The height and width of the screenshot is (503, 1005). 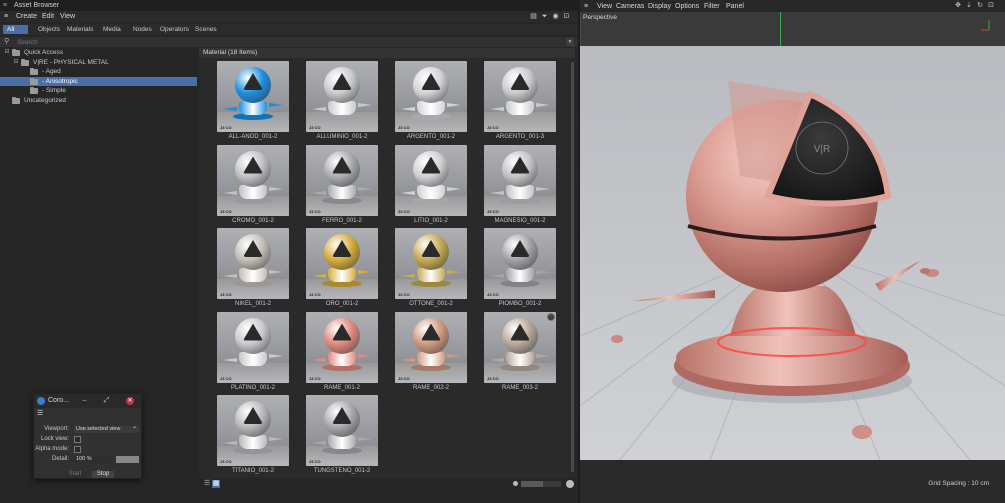 What do you see at coordinates (174, 29) in the screenshot?
I see `tab-operators: Operators` at bounding box center [174, 29].